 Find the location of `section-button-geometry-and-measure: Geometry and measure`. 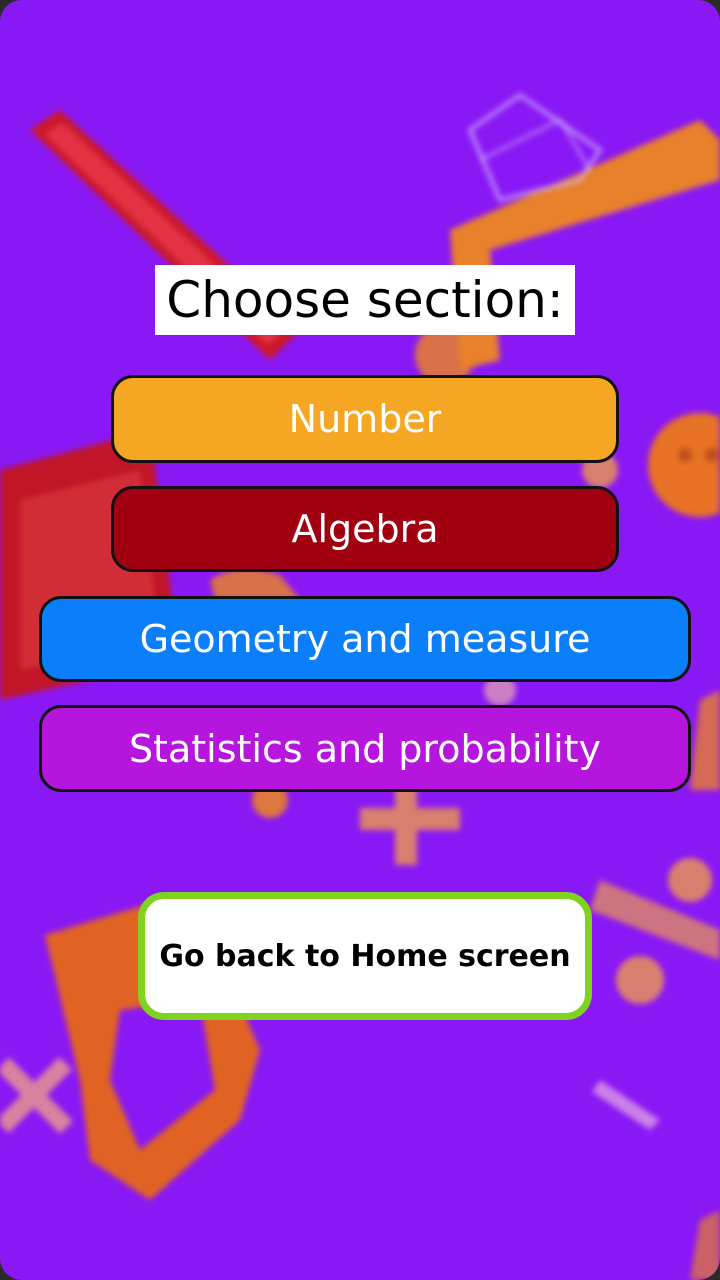

section-button-geometry-and-measure: Geometry and measure is located at coordinates (365, 639).